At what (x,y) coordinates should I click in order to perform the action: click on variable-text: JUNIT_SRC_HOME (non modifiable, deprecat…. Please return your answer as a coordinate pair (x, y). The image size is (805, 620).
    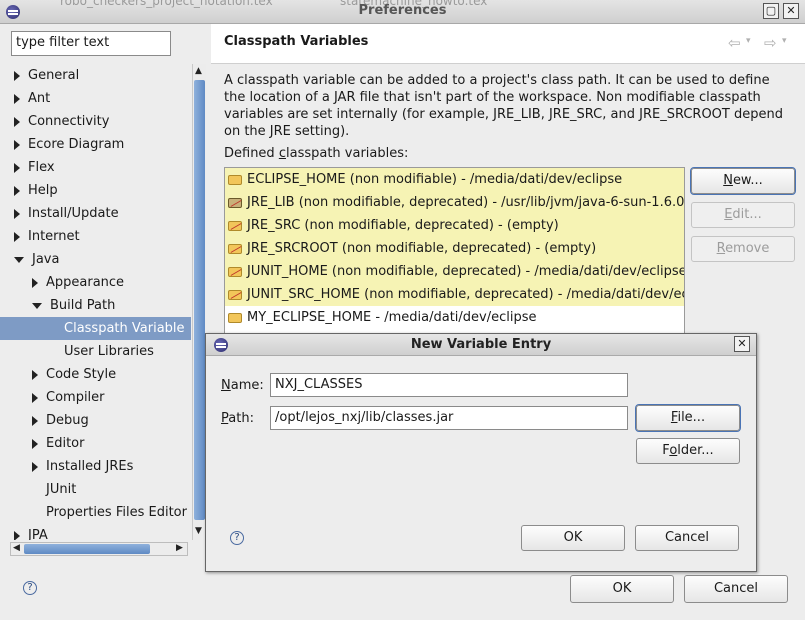
    Looking at the image, I should click on (466, 294).